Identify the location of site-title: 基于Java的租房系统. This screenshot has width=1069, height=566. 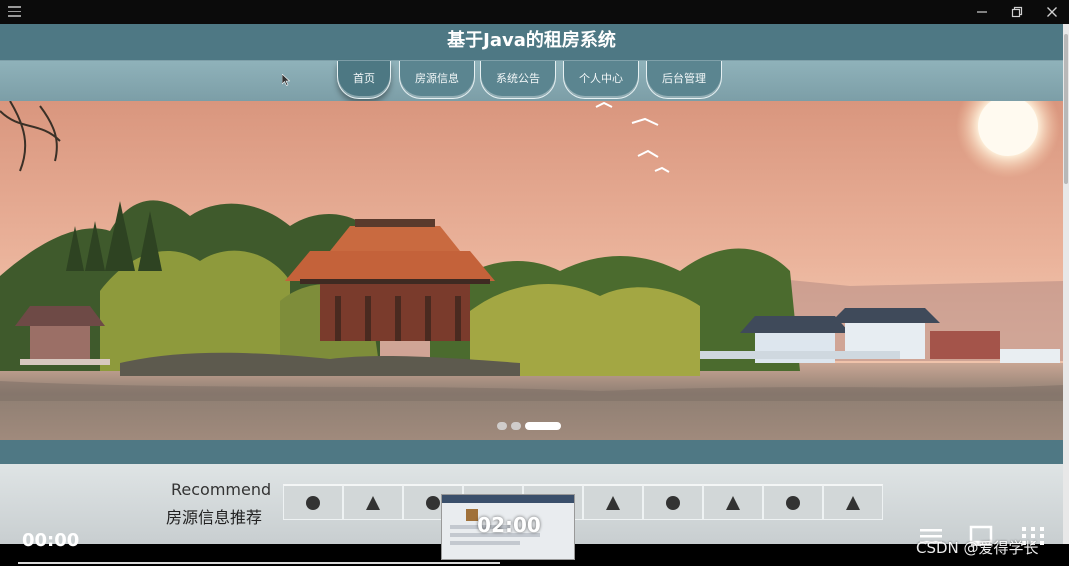
(531, 40).